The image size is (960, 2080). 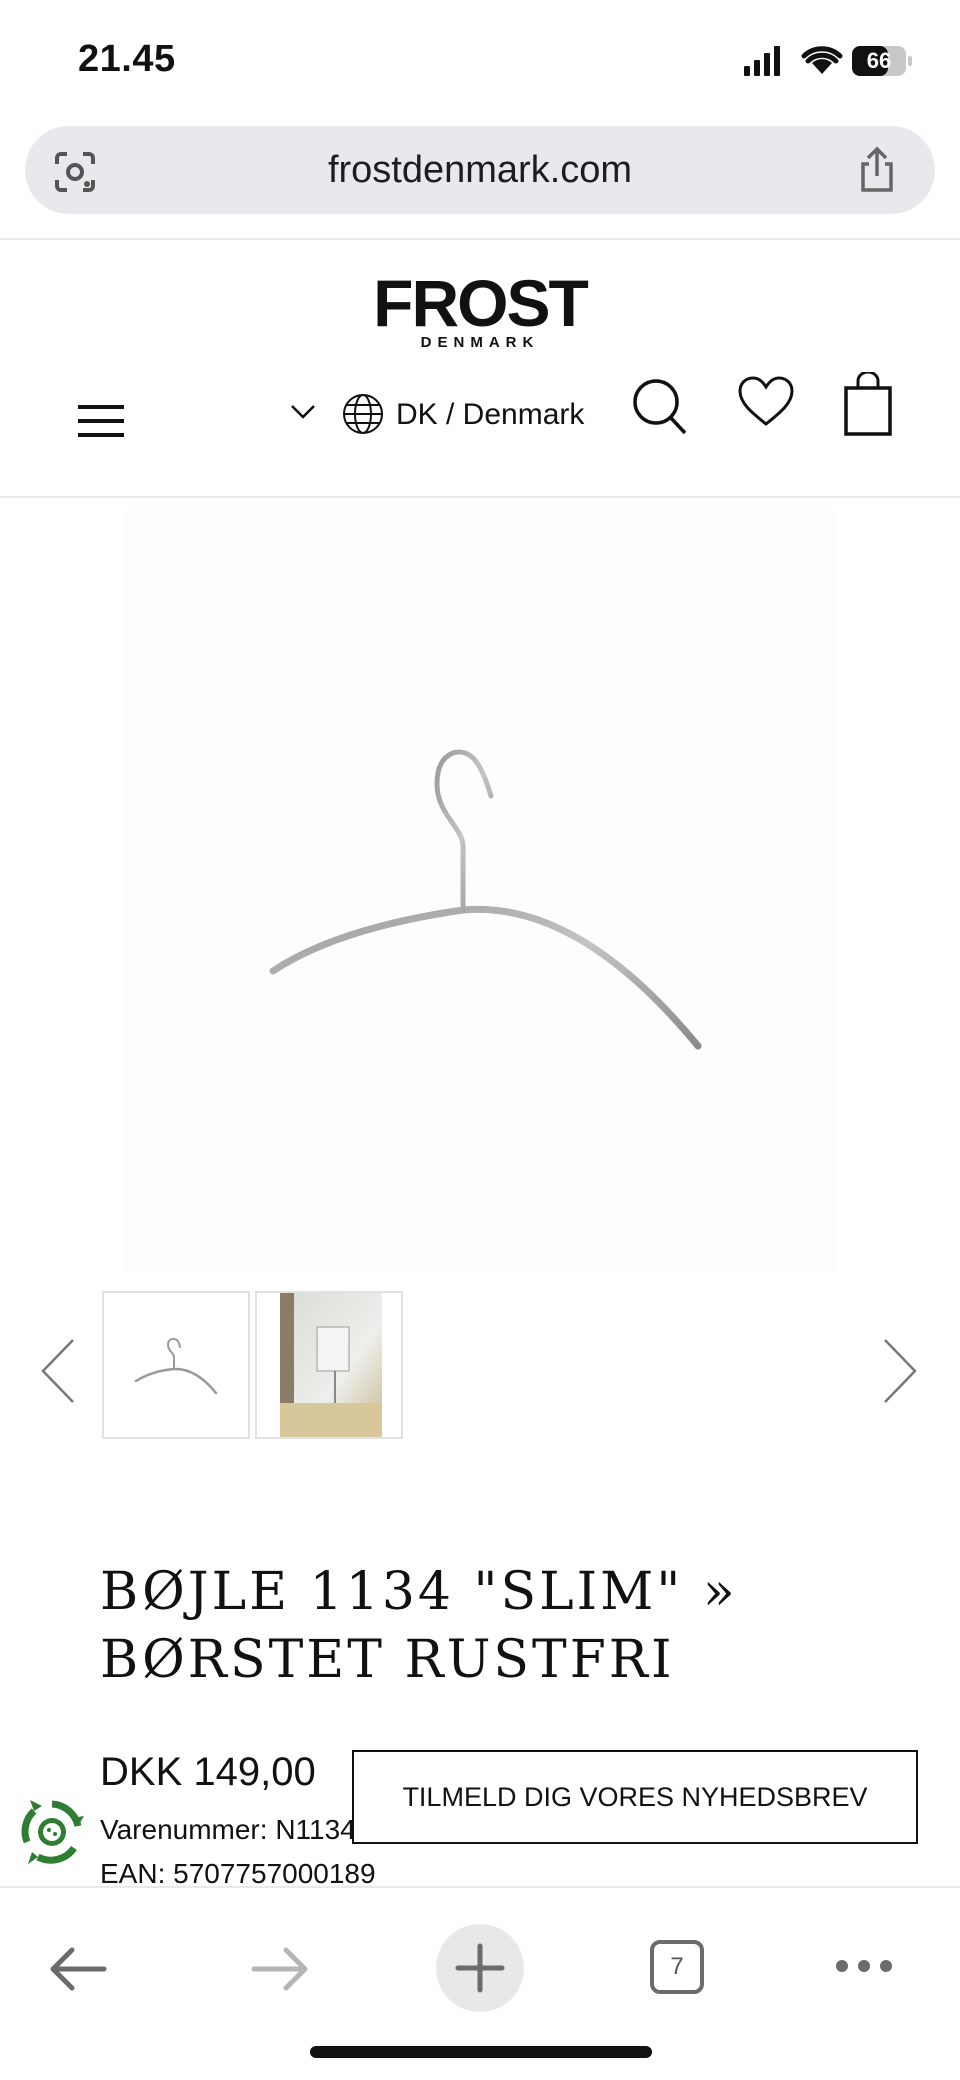 I want to click on url-text: frostdenmark.com, so click(x=480, y=170).